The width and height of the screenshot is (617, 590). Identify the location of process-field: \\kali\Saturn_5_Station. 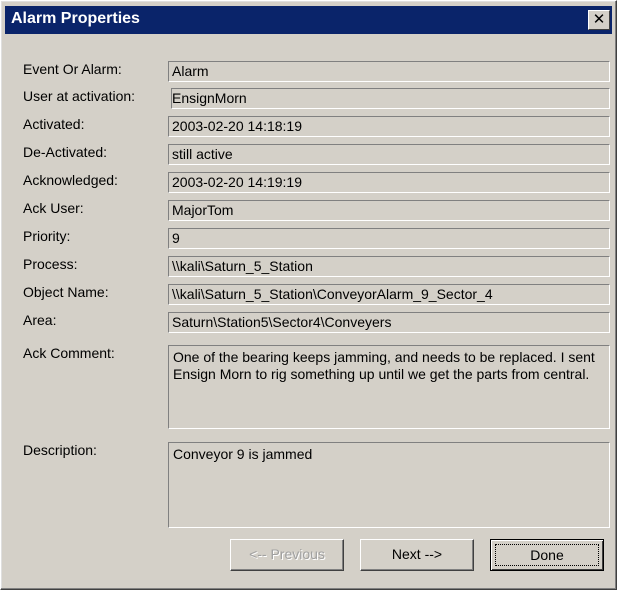
(389, 266).